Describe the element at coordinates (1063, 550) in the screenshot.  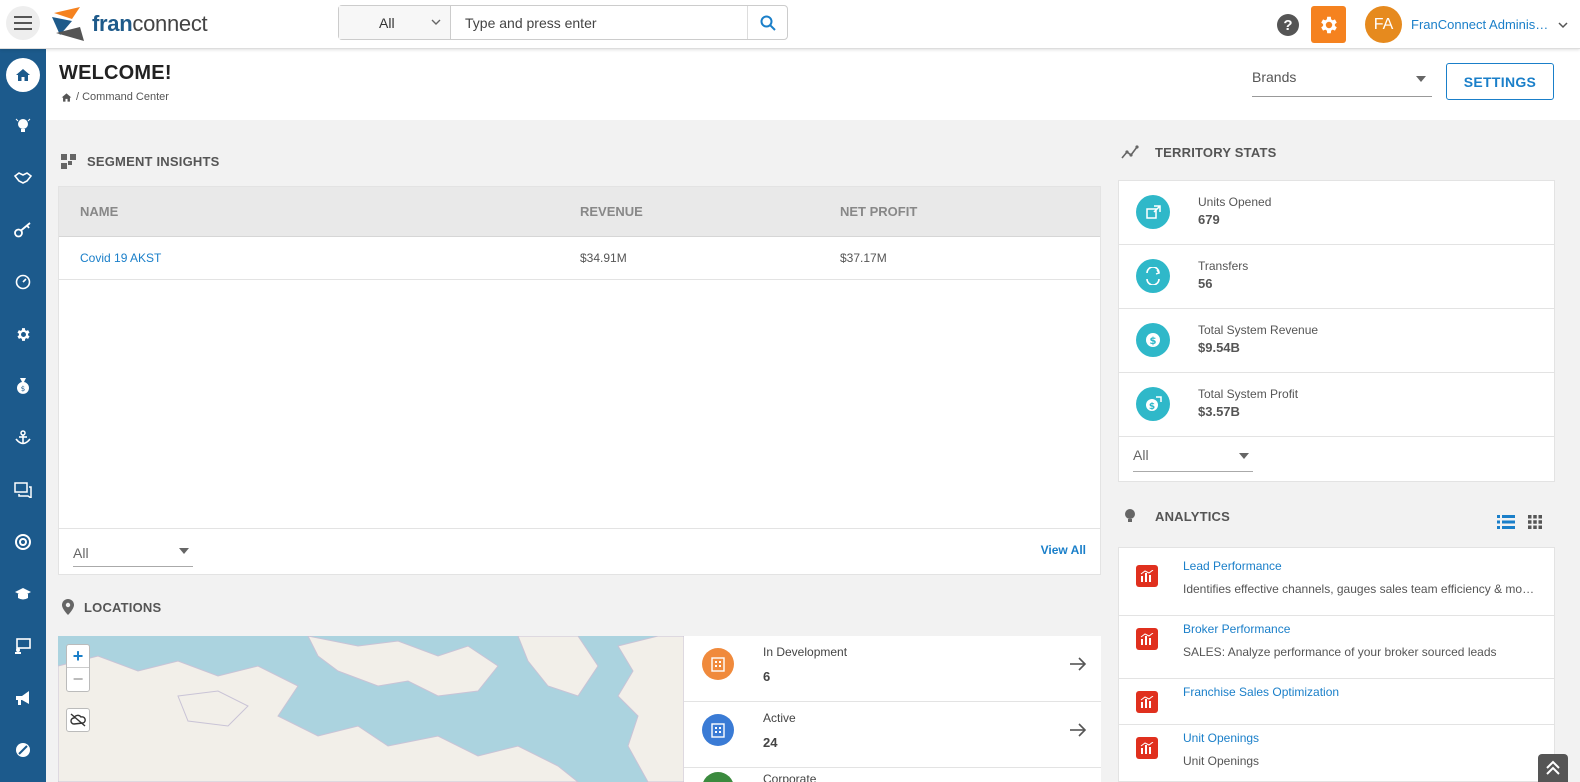
I see `view-all-link: View All` at that location.